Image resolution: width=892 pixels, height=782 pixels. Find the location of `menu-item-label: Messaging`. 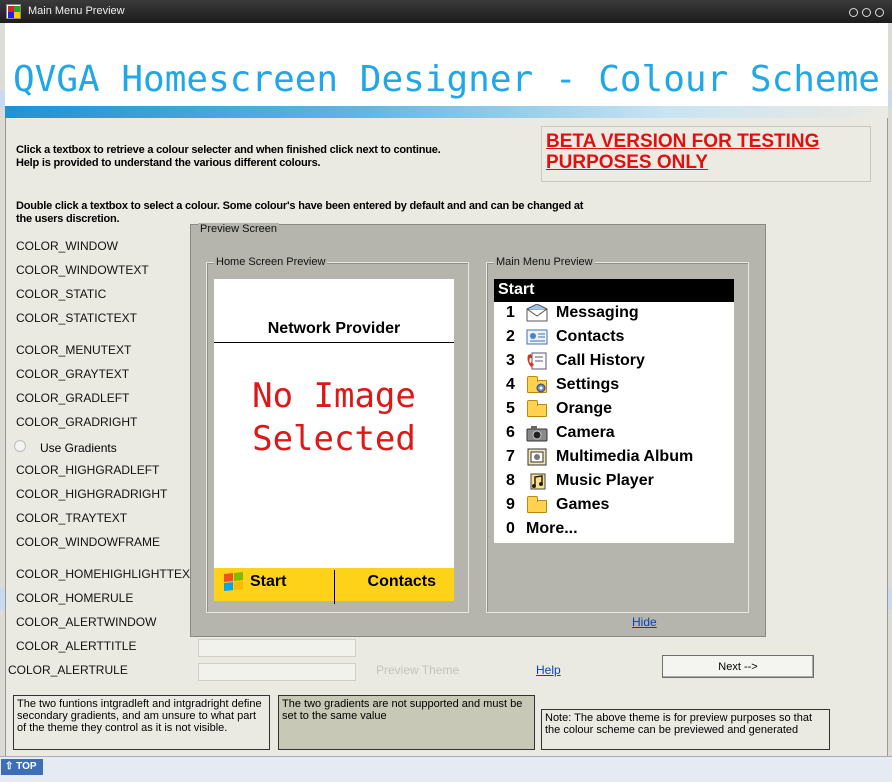

menu-item-label: Messaging is located at coordinates (597, 312).